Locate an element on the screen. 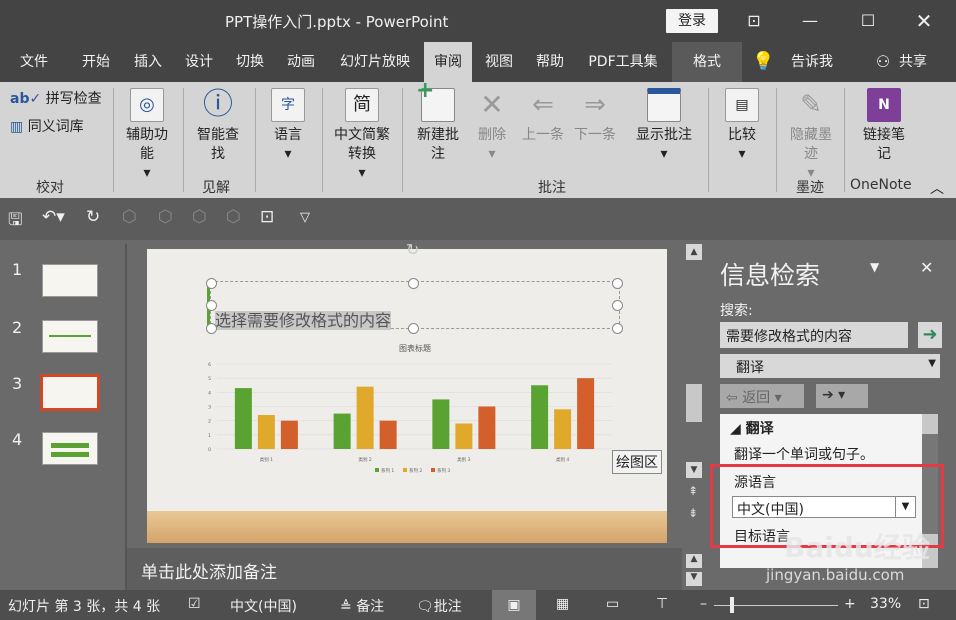 The width and height of the screenshot is (956, 620). shape-icon-3: ⬡ is located at coordinates (199, 217).